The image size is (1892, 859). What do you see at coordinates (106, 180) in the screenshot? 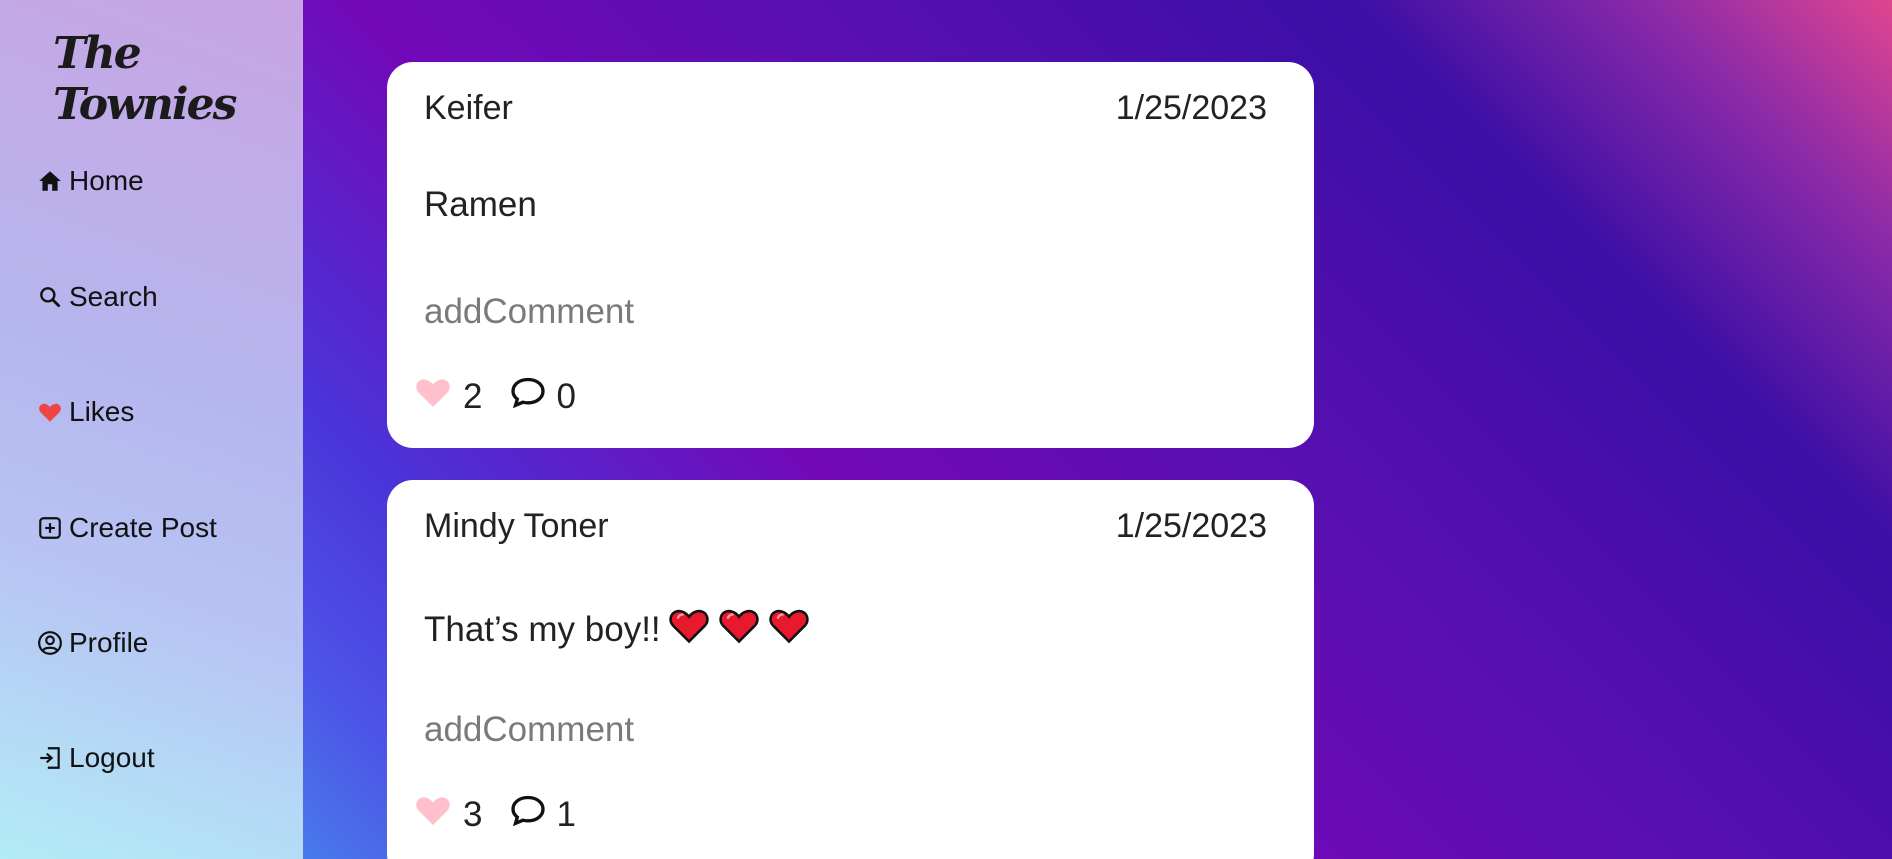
I see `sidebar-item-label: Home` at bounding box center [106, 180].